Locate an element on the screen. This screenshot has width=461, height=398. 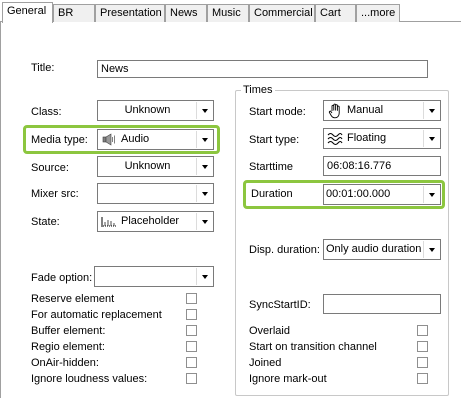
class-label: Class: is located at coordinates (46, 112).